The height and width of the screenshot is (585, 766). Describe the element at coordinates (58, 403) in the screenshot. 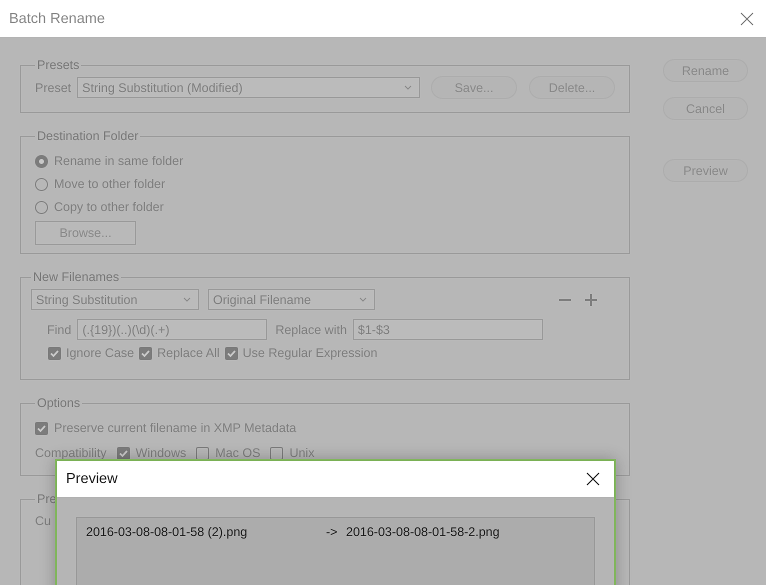

I see `group-legend: Options` at that location.